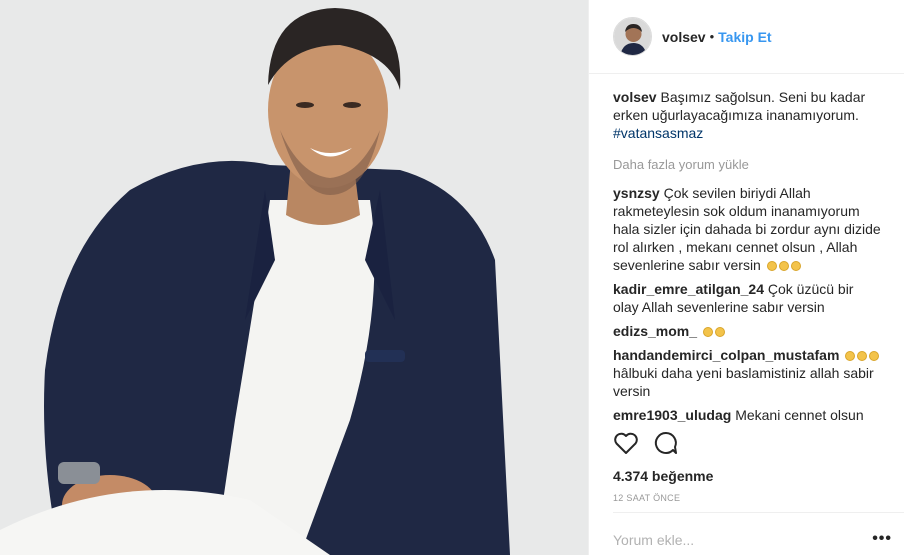  I want to click on comment-username: edizs_mom_, so click(655, 331).